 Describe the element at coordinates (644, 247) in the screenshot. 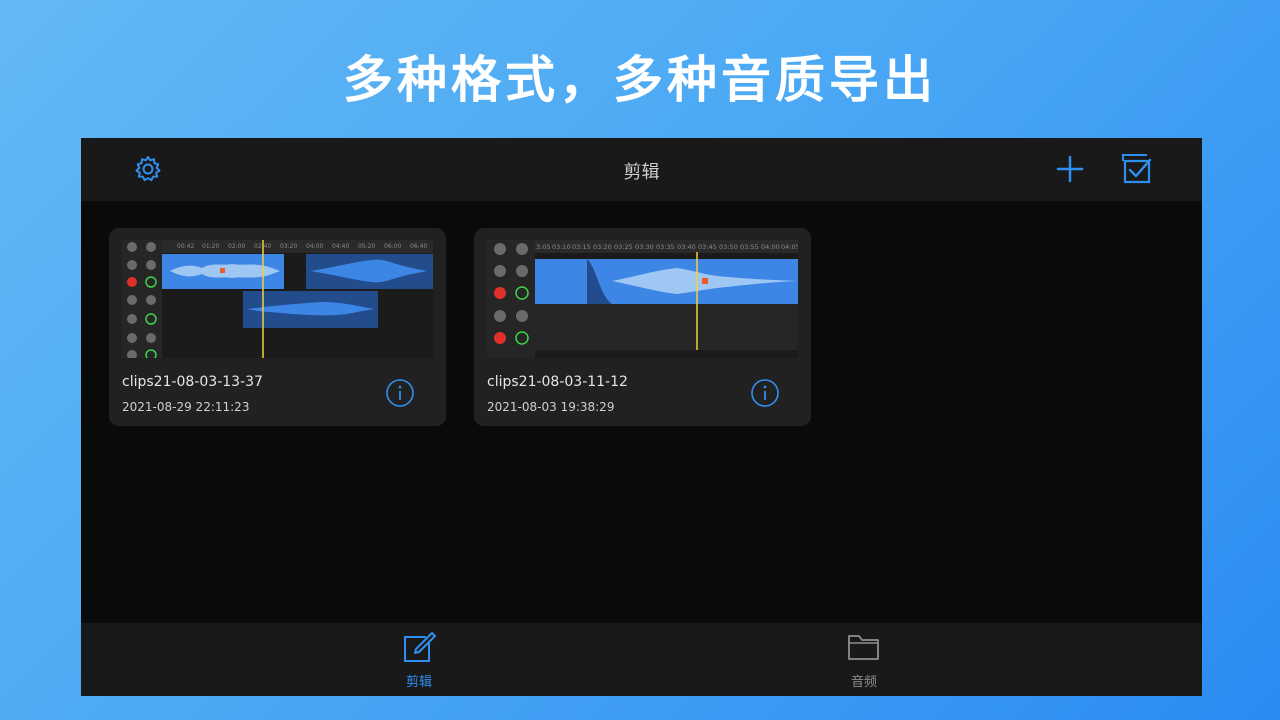

I see `svg-text: 03:30` at that location.